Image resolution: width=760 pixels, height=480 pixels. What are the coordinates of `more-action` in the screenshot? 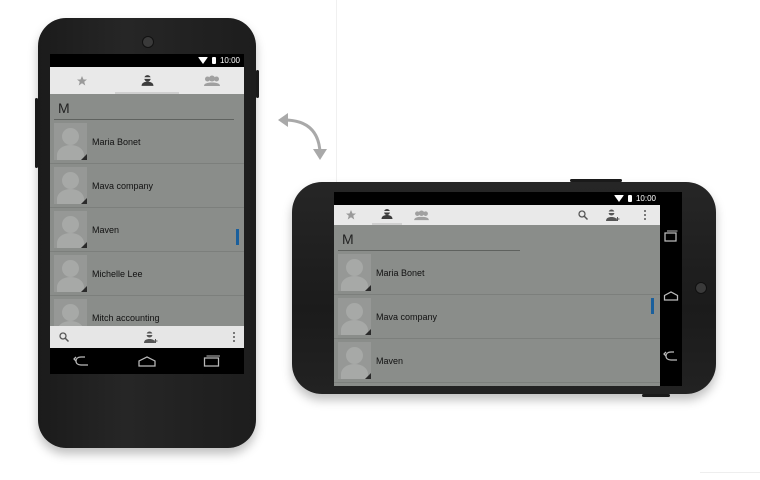 It's located at (645, 215).